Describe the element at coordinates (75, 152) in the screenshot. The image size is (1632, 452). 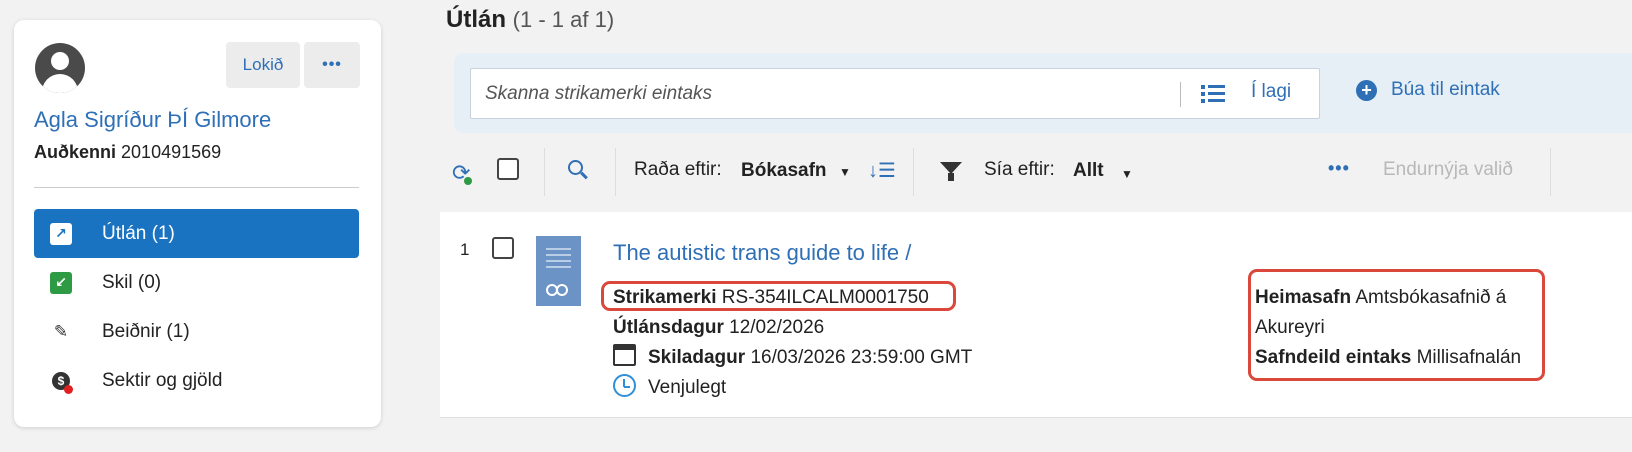
I see `user-id-label: Auðkenni` at that location.